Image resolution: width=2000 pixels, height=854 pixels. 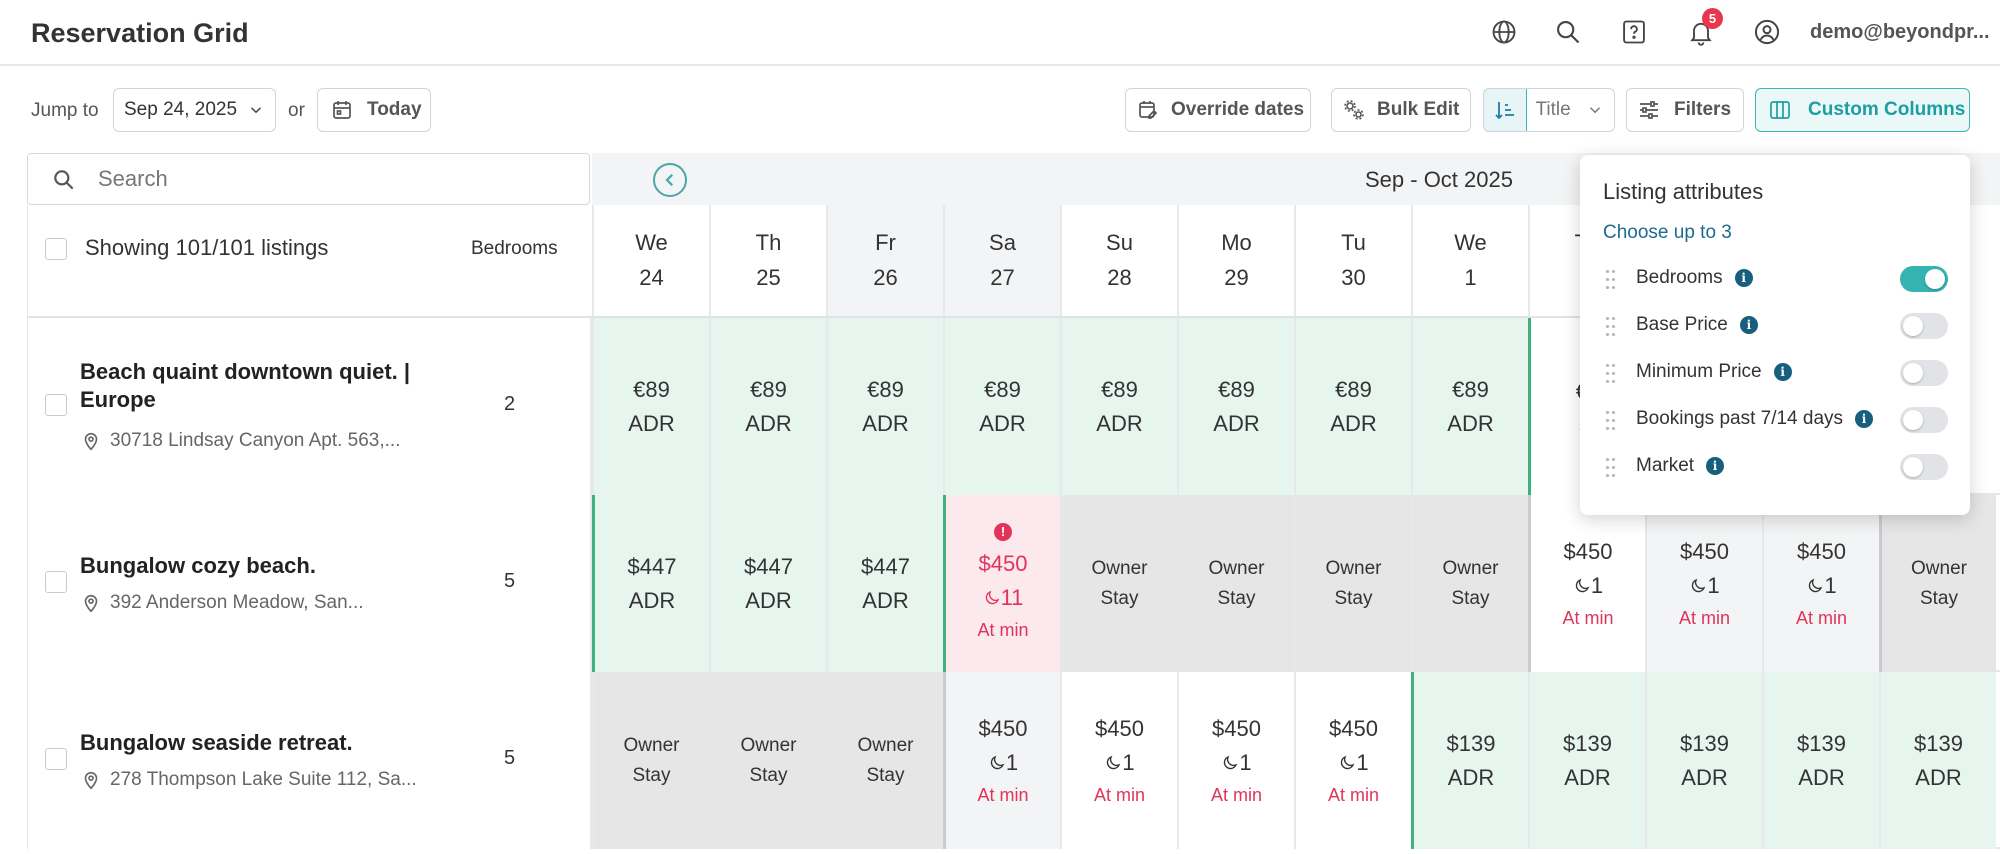 What do you see at coordinates (1634, 32) in the screenshot?
I see `help-icon` at bounding box center [1634, 32].